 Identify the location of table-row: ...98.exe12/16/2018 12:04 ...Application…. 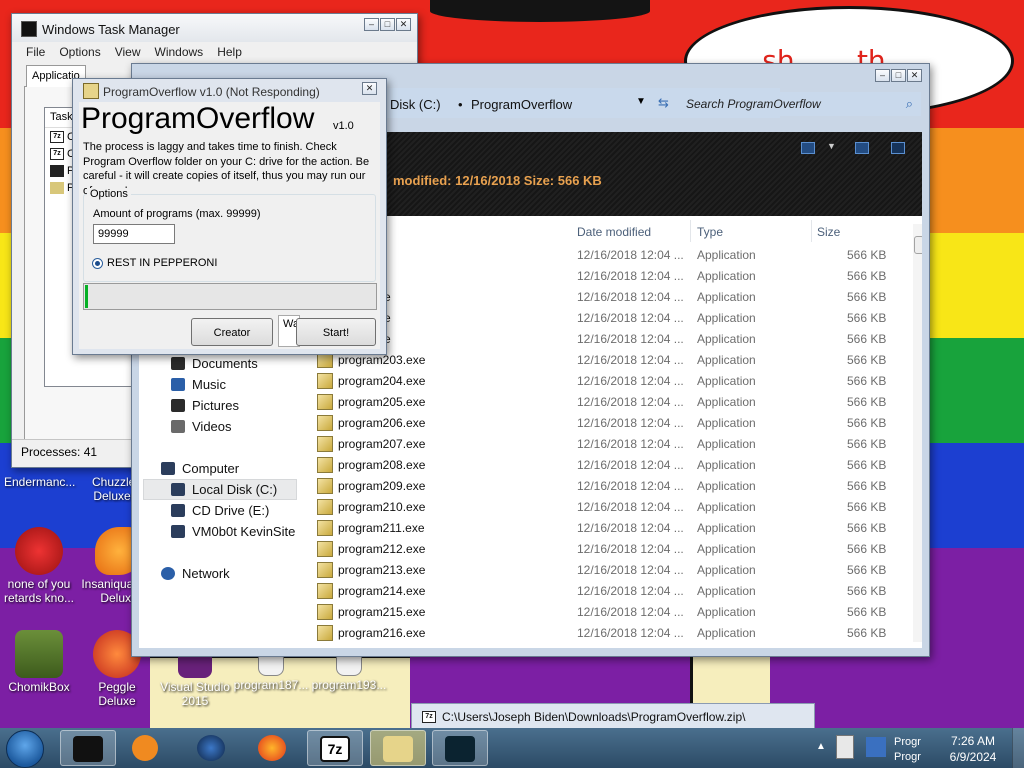
(611, 255).